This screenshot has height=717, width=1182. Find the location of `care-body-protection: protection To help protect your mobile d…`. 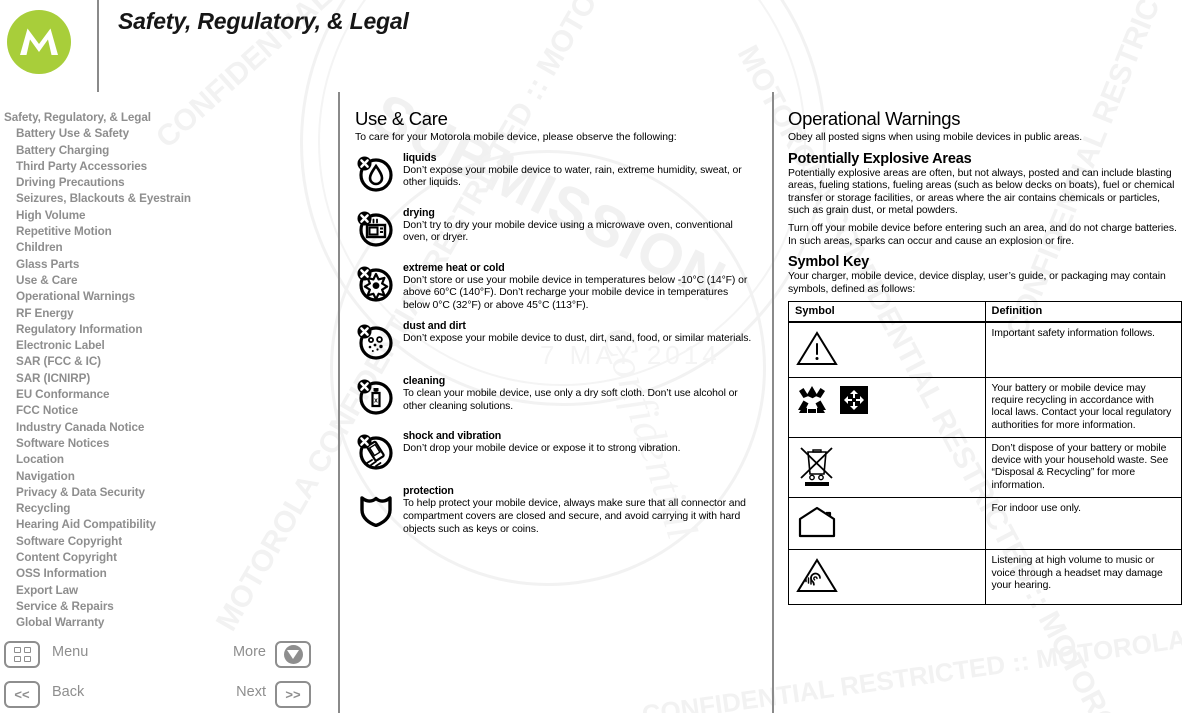

care-body-protection: protection To help protect your mobile d… is located at coordinates (578, 510).